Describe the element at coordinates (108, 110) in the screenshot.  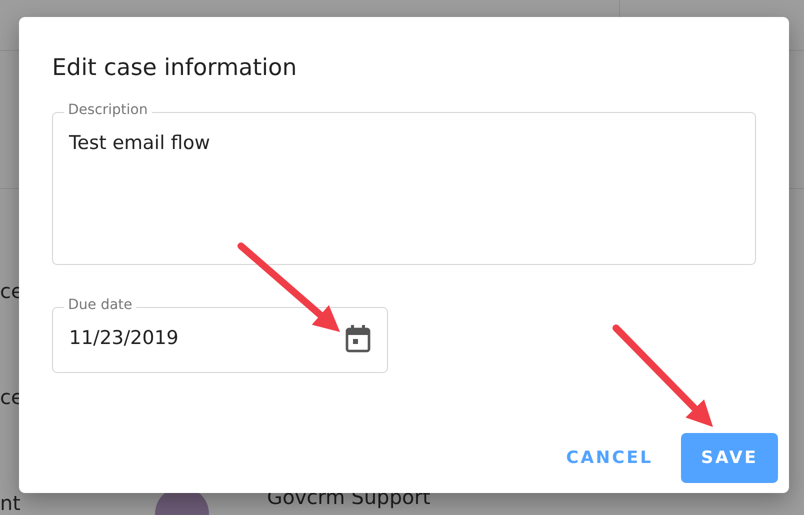
I see `field-label: Description` at that location.